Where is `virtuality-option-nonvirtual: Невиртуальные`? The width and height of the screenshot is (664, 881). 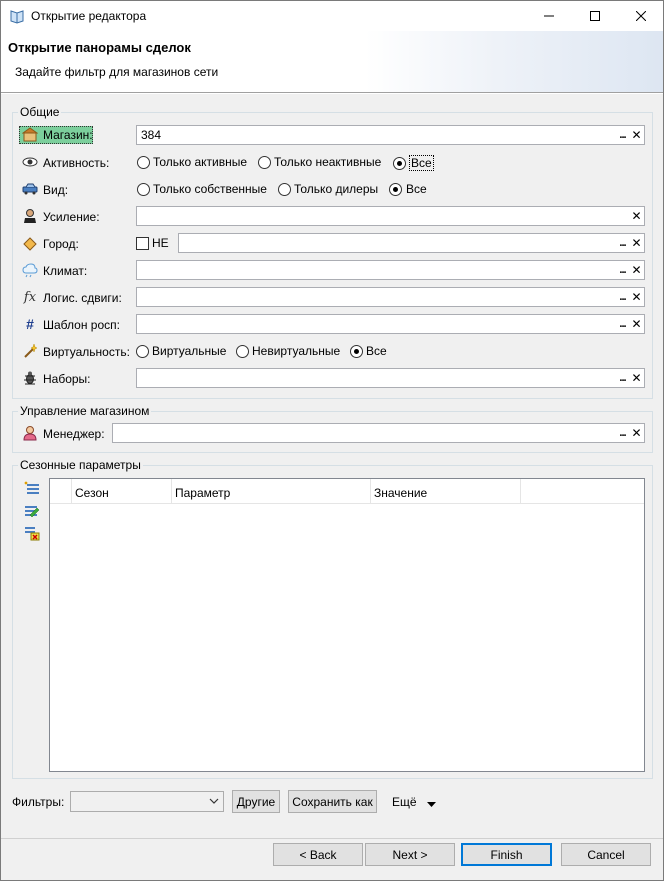
virtuality-option-nonvirtual: Невиртуальные is located at coordinates (296, 351).